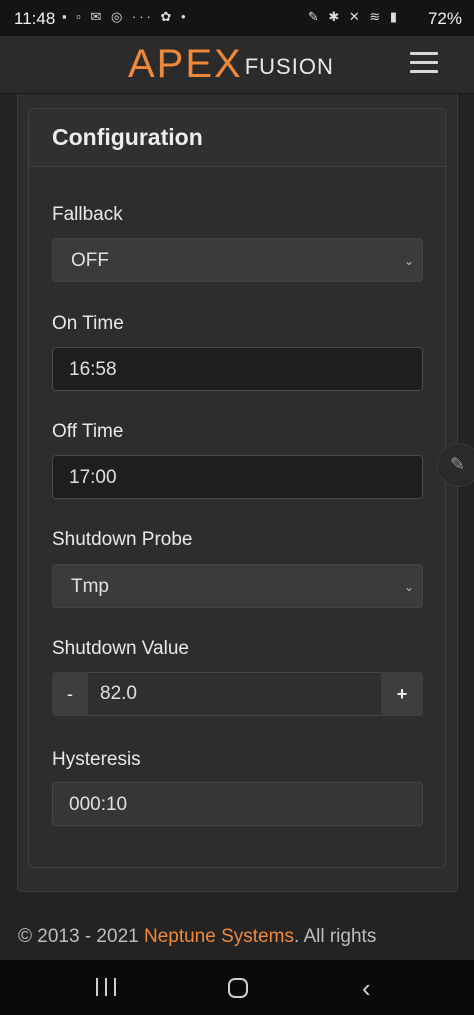 The image size is (474, 1015). I want to click on system-icons: ✎ ✱ ✕ ≋ ▮, so click(353, 16).